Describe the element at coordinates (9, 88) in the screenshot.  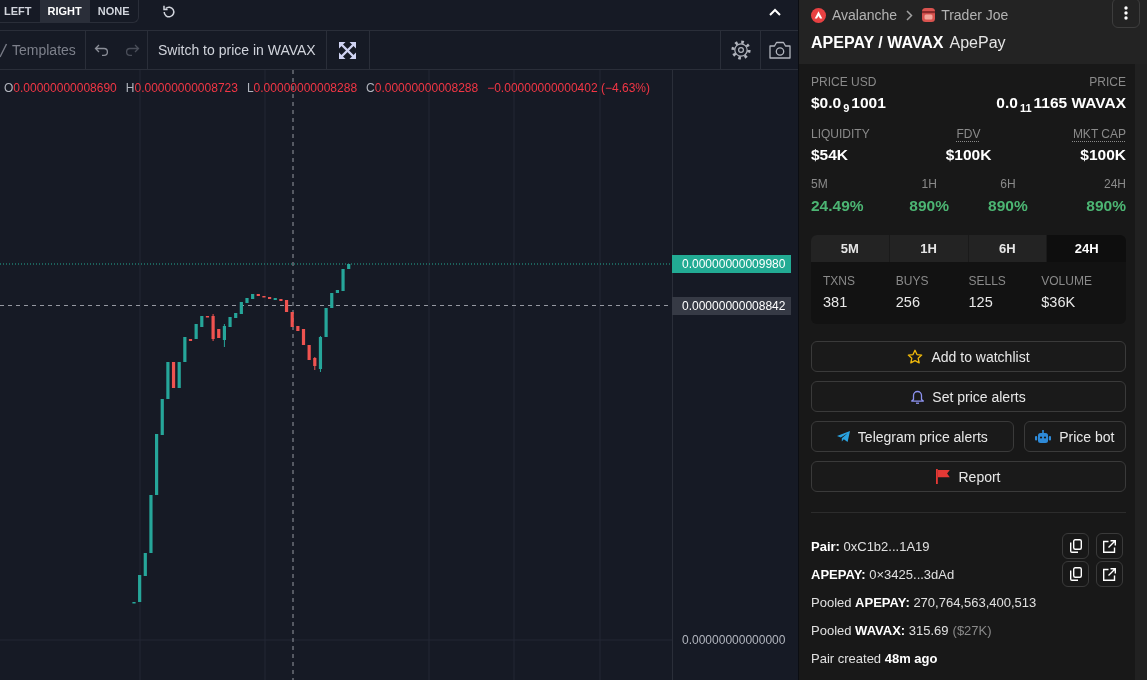
I see `ohlc-key: O` at that location.